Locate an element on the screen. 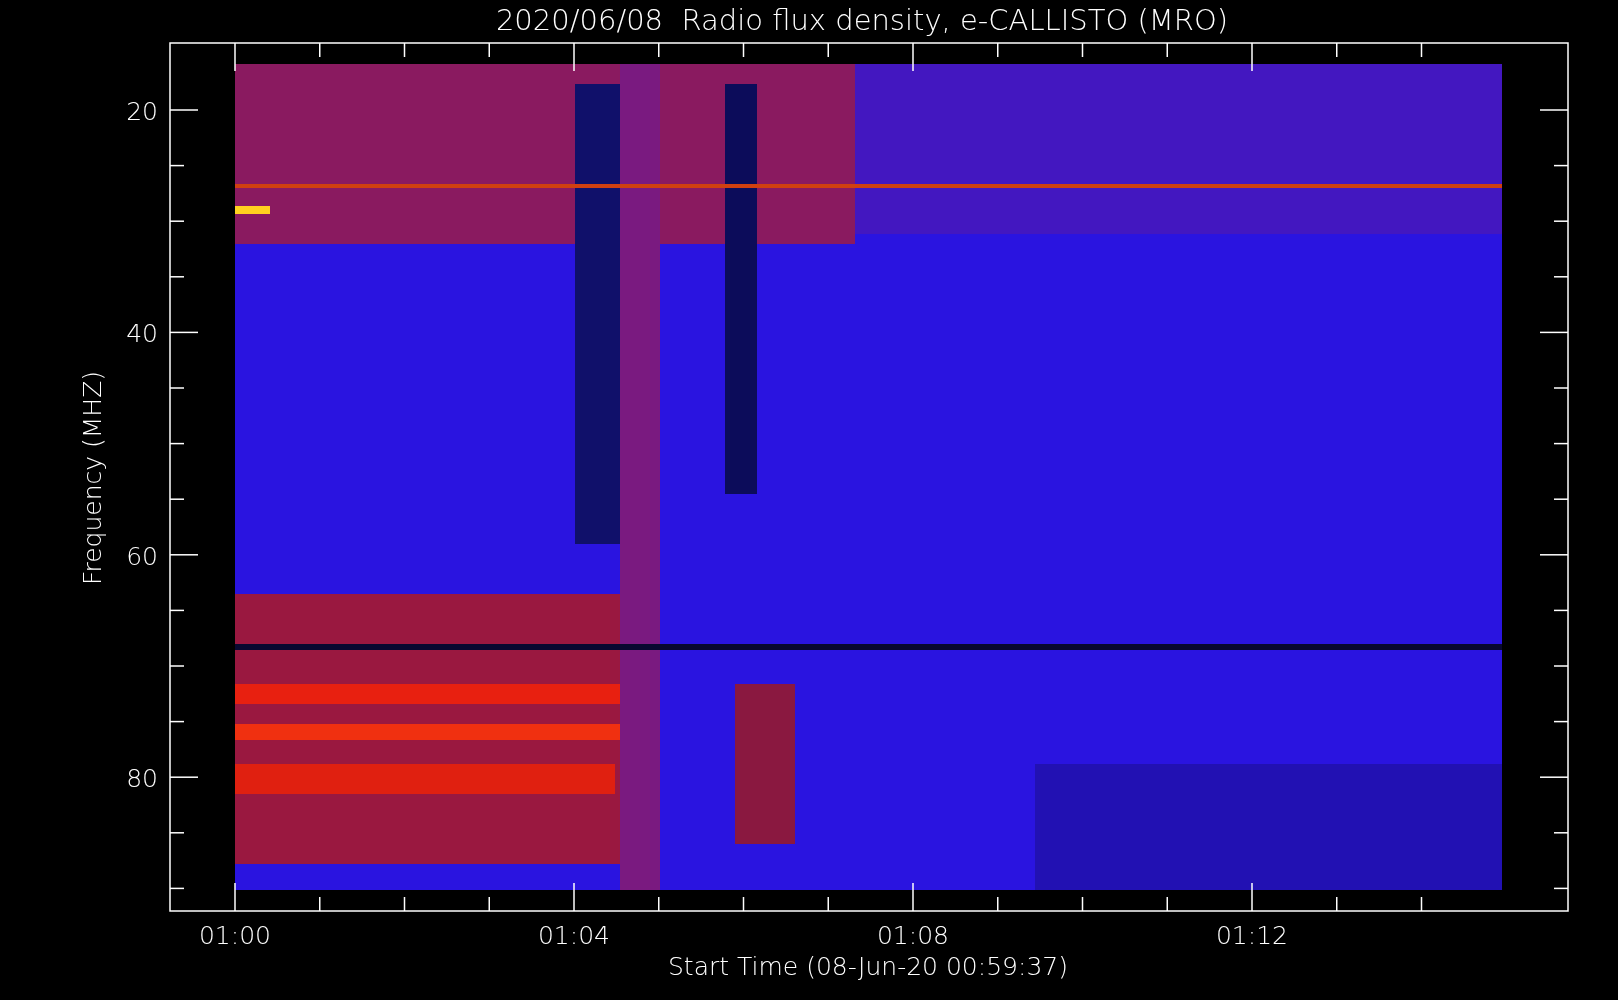  x-tick-label: 01:00 is located at coordinates (235, 935).